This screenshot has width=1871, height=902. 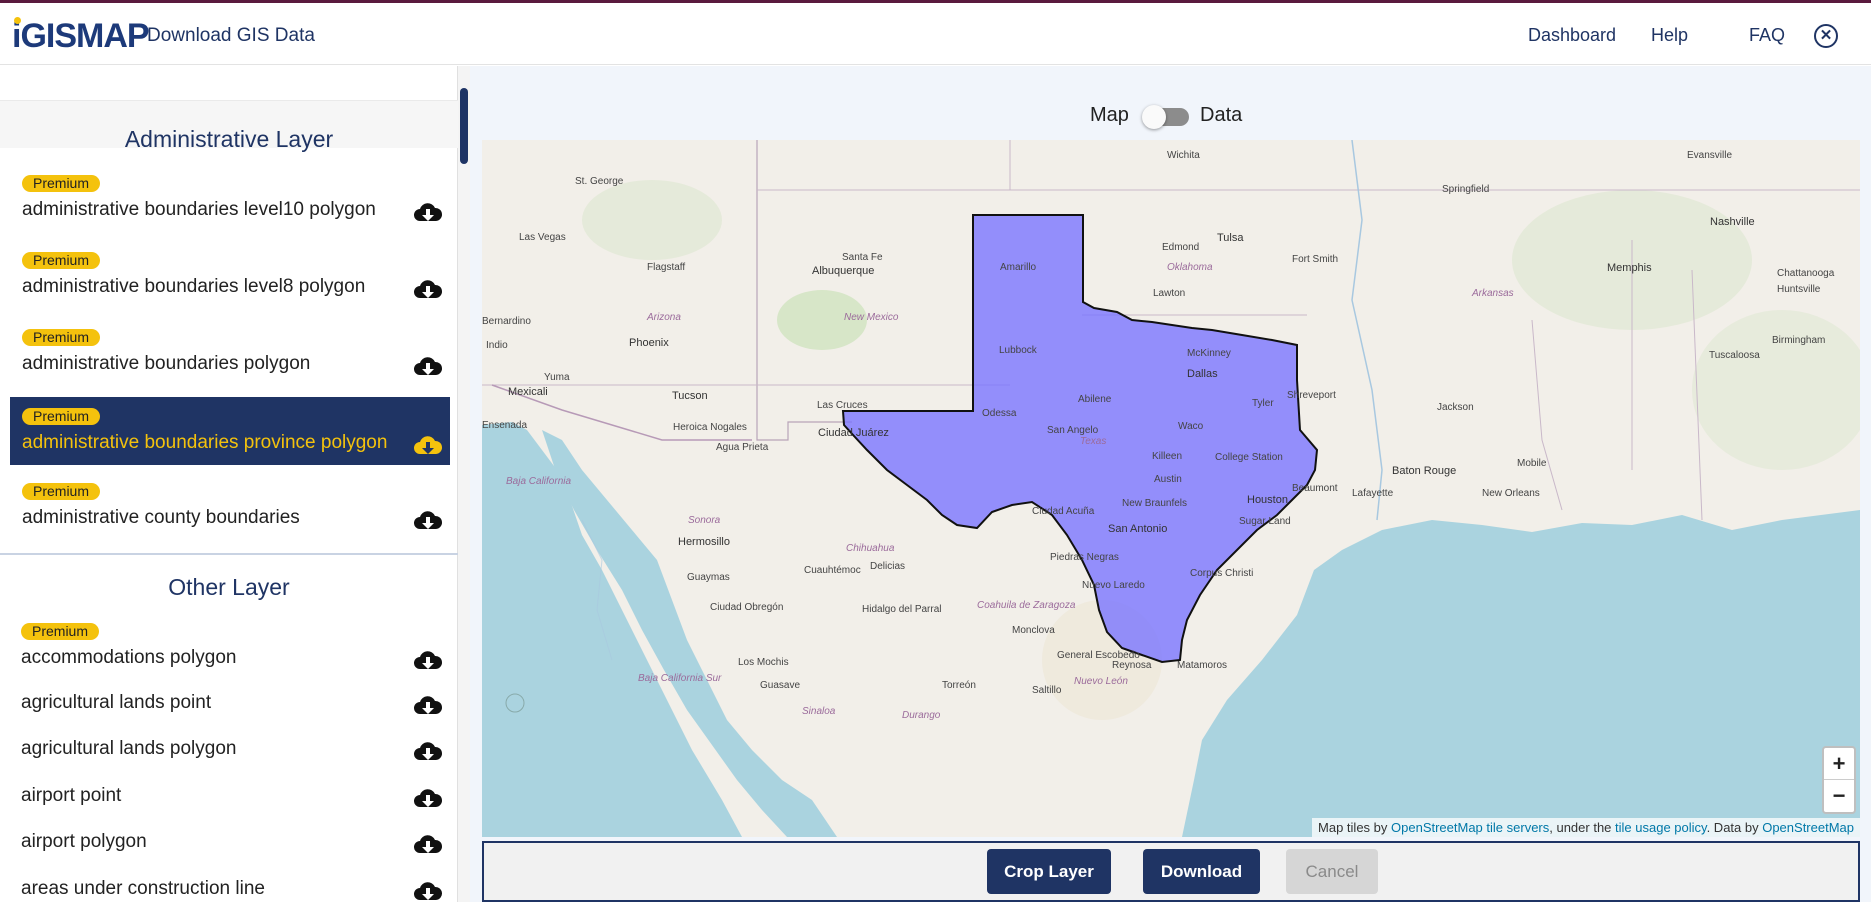 What do you see at coordinates (557, 377) in the screenshot?
I see `map-label-city: Yuma` at bounding box center [557, 377].